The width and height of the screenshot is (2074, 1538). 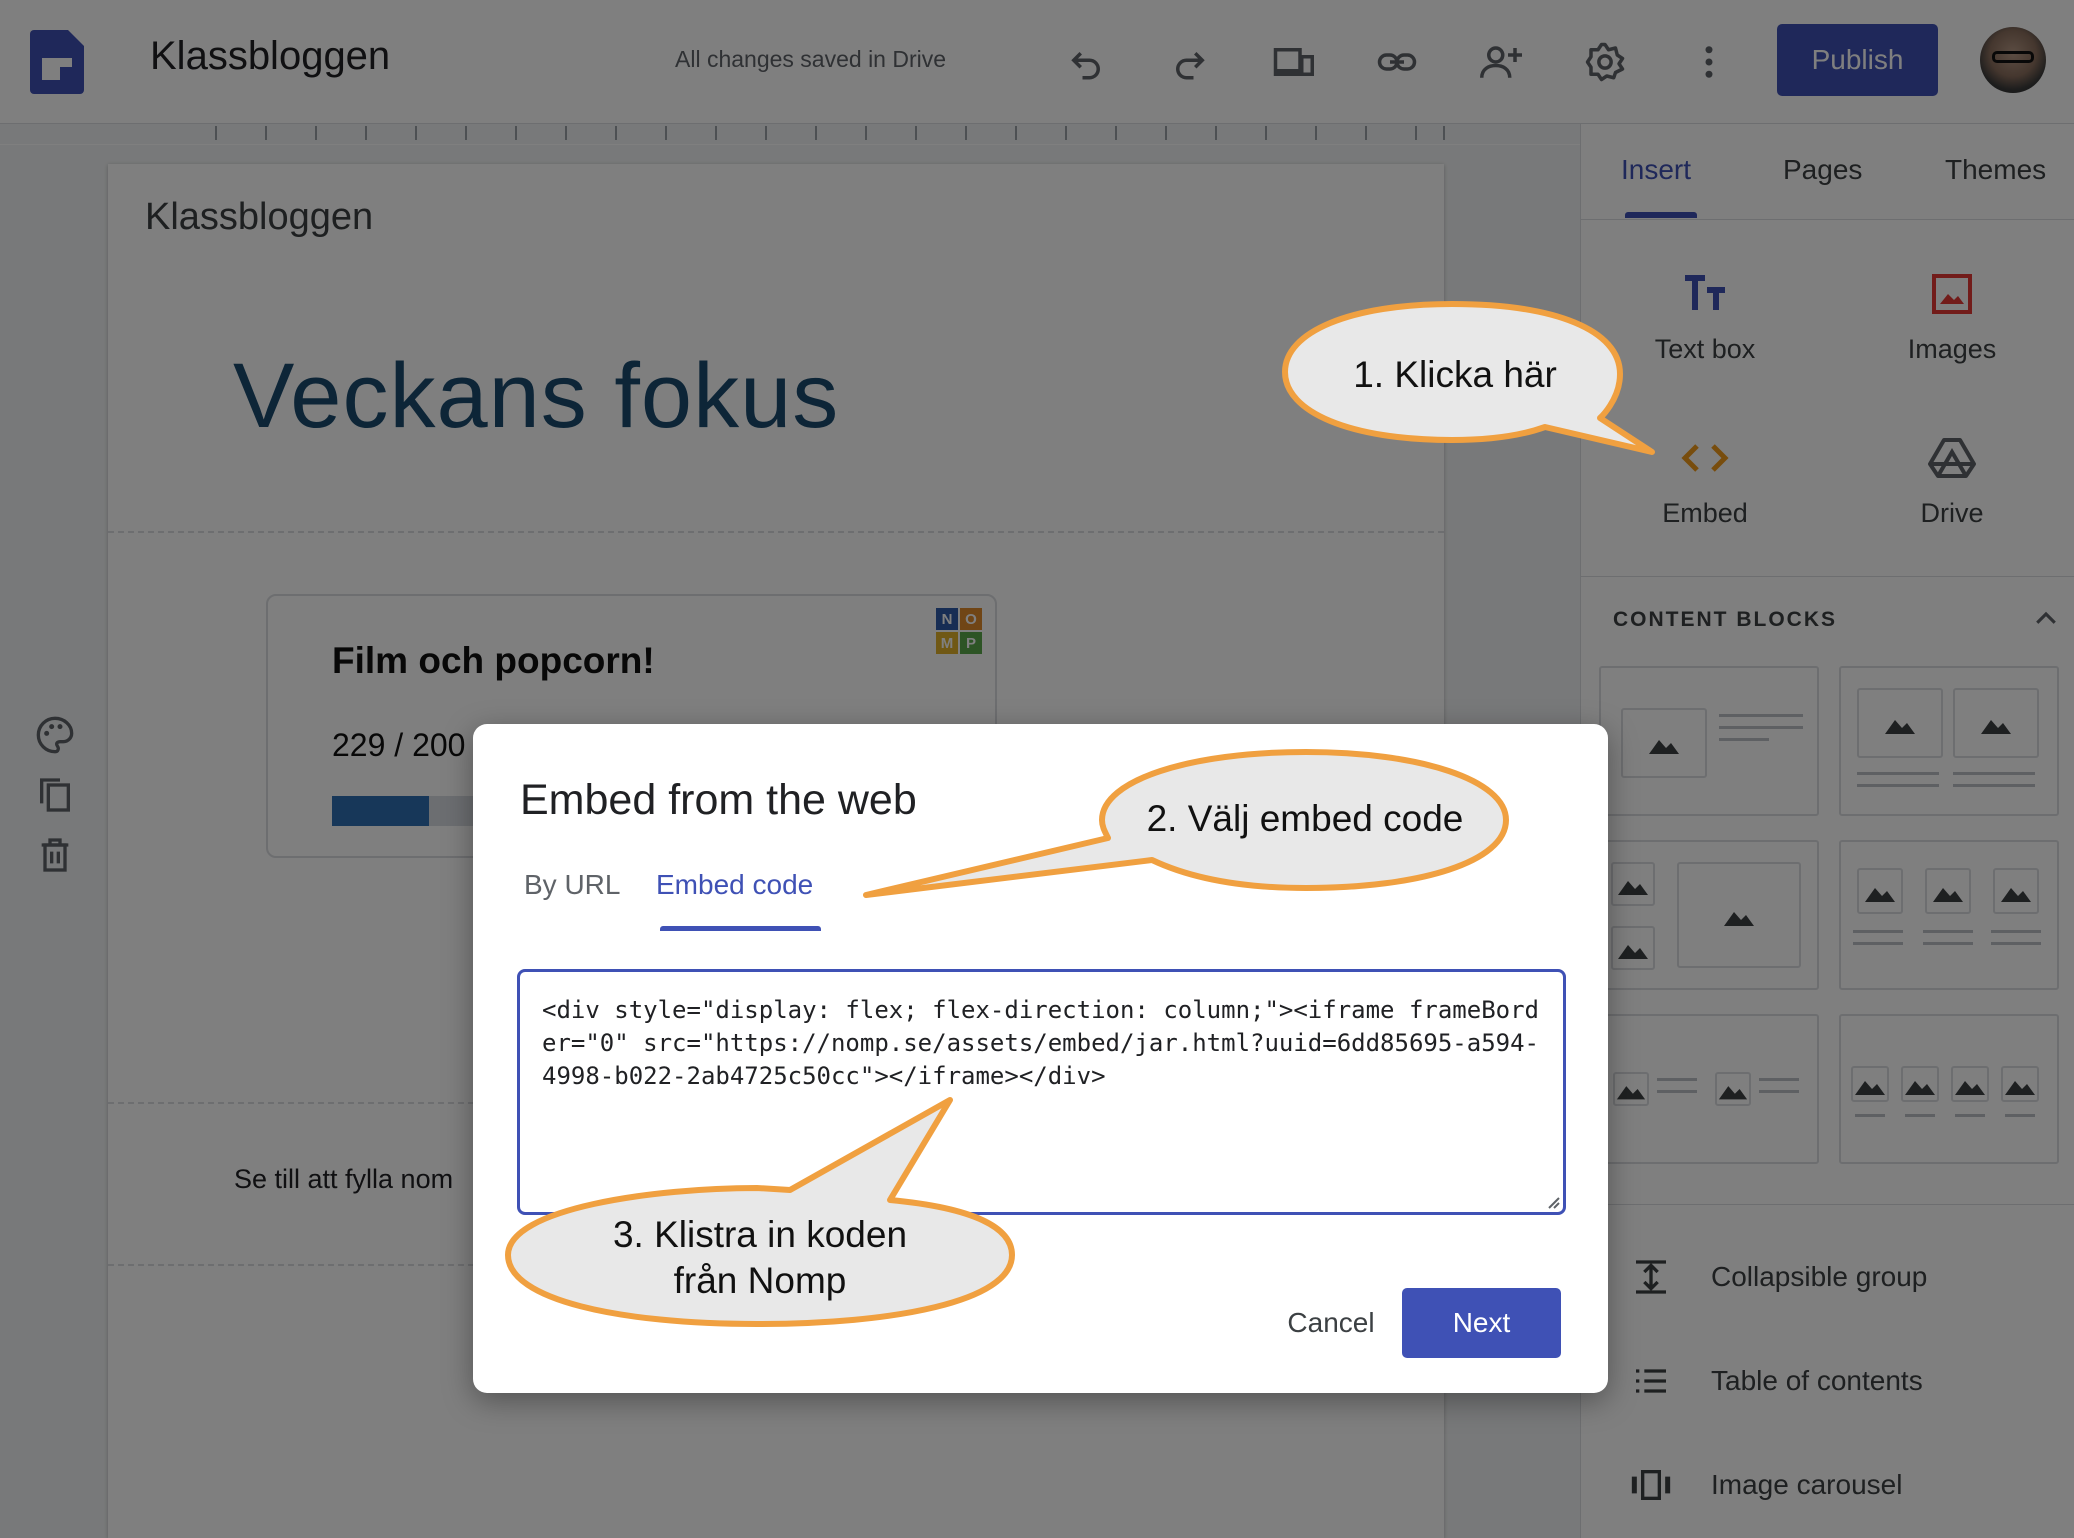 What do you see at coordinates (760, 1234) in the screenshot?
I see `callout-3-line-1: 3. Klistra in koden` at bounding box center [760, 1234].